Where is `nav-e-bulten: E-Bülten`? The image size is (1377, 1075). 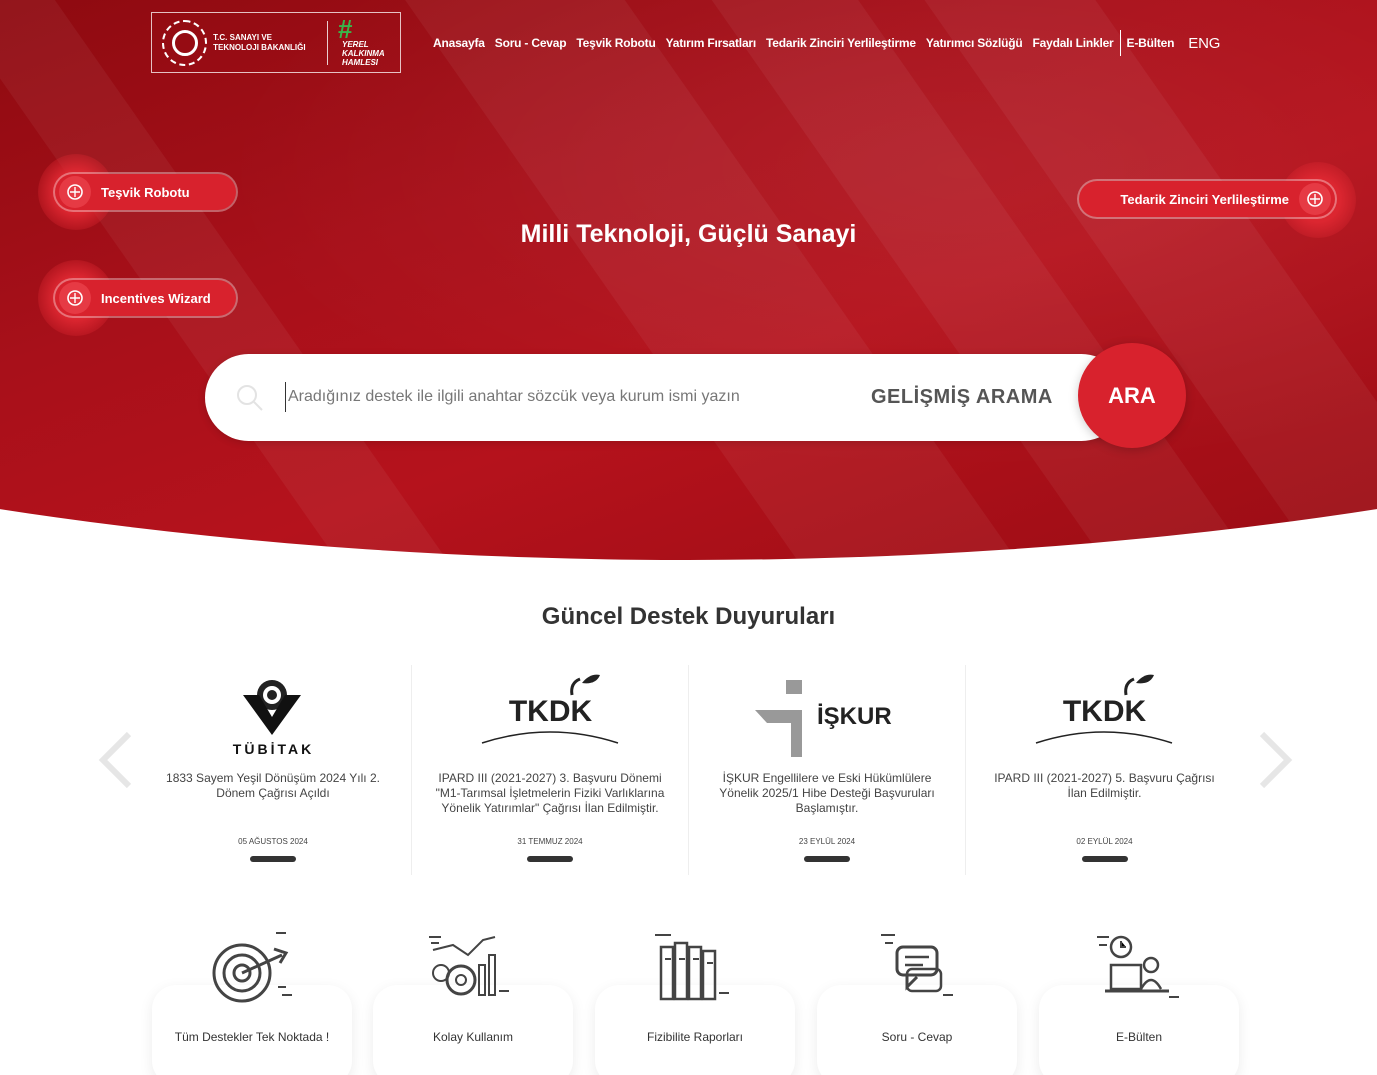 nav-e-bulten: E-Bülten is located at coordinates (1151, 43).